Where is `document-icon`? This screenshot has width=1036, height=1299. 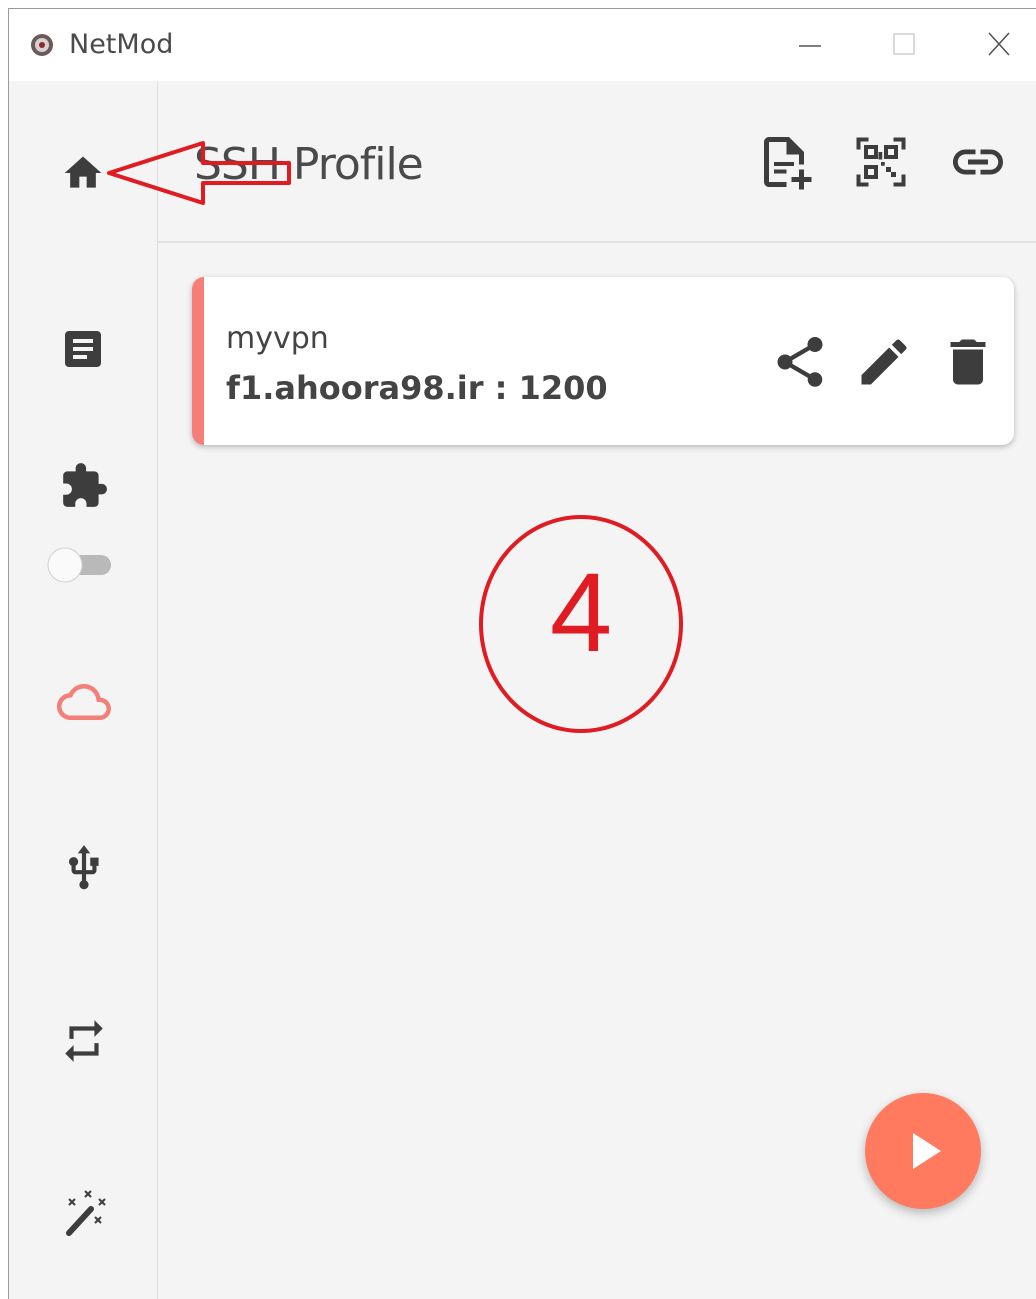 document-icon is located at coordinates (83, 349).